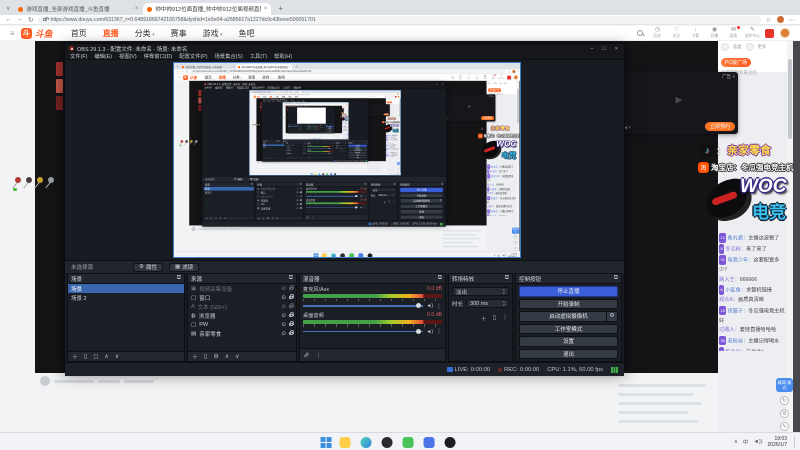  What do you see at coordinates (242, 306) in the screenshot?
I see `source-item: A 文本 (GDI+) ⊘` at bounding box center [242, 306].